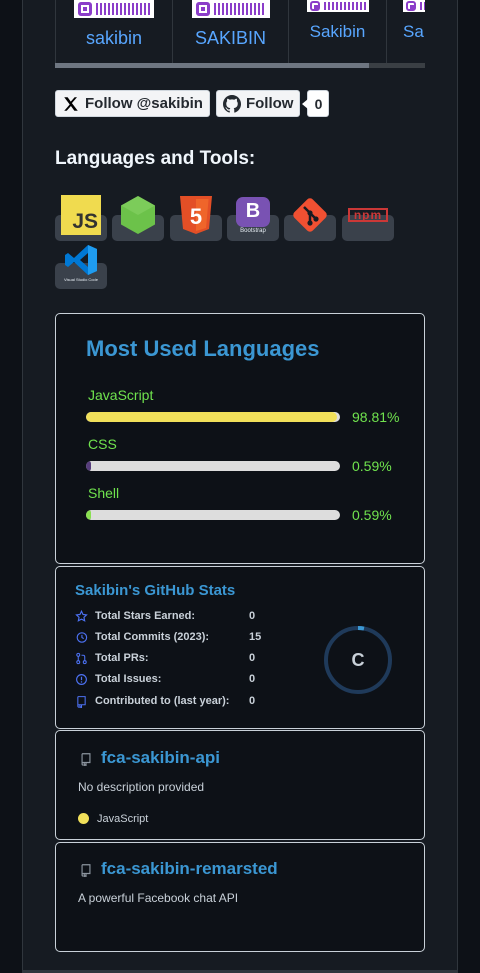 The height and width of the screenshot is (973, 480). I want to click on git-tool, so click(310, 217).